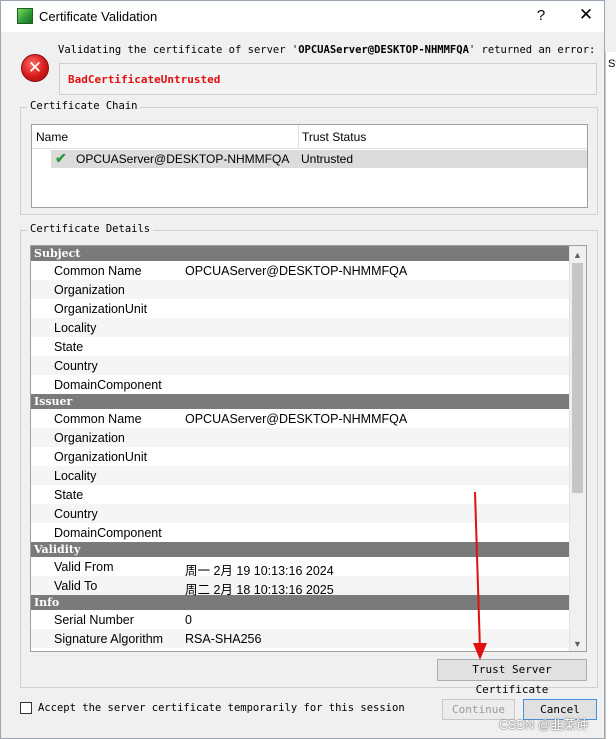 This screenshot has height=739, width=616. I want to click on annotation-arrow, so click(480, 575).